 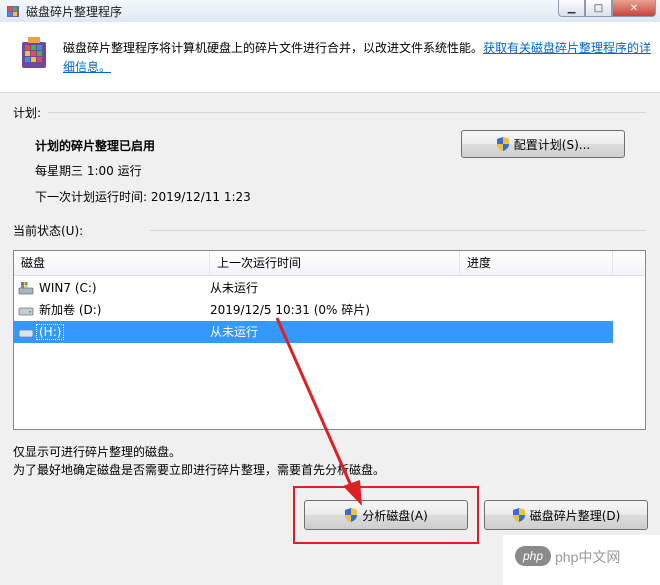 I want to click on watermark-text: php中文网, so click(x=588, y=557).